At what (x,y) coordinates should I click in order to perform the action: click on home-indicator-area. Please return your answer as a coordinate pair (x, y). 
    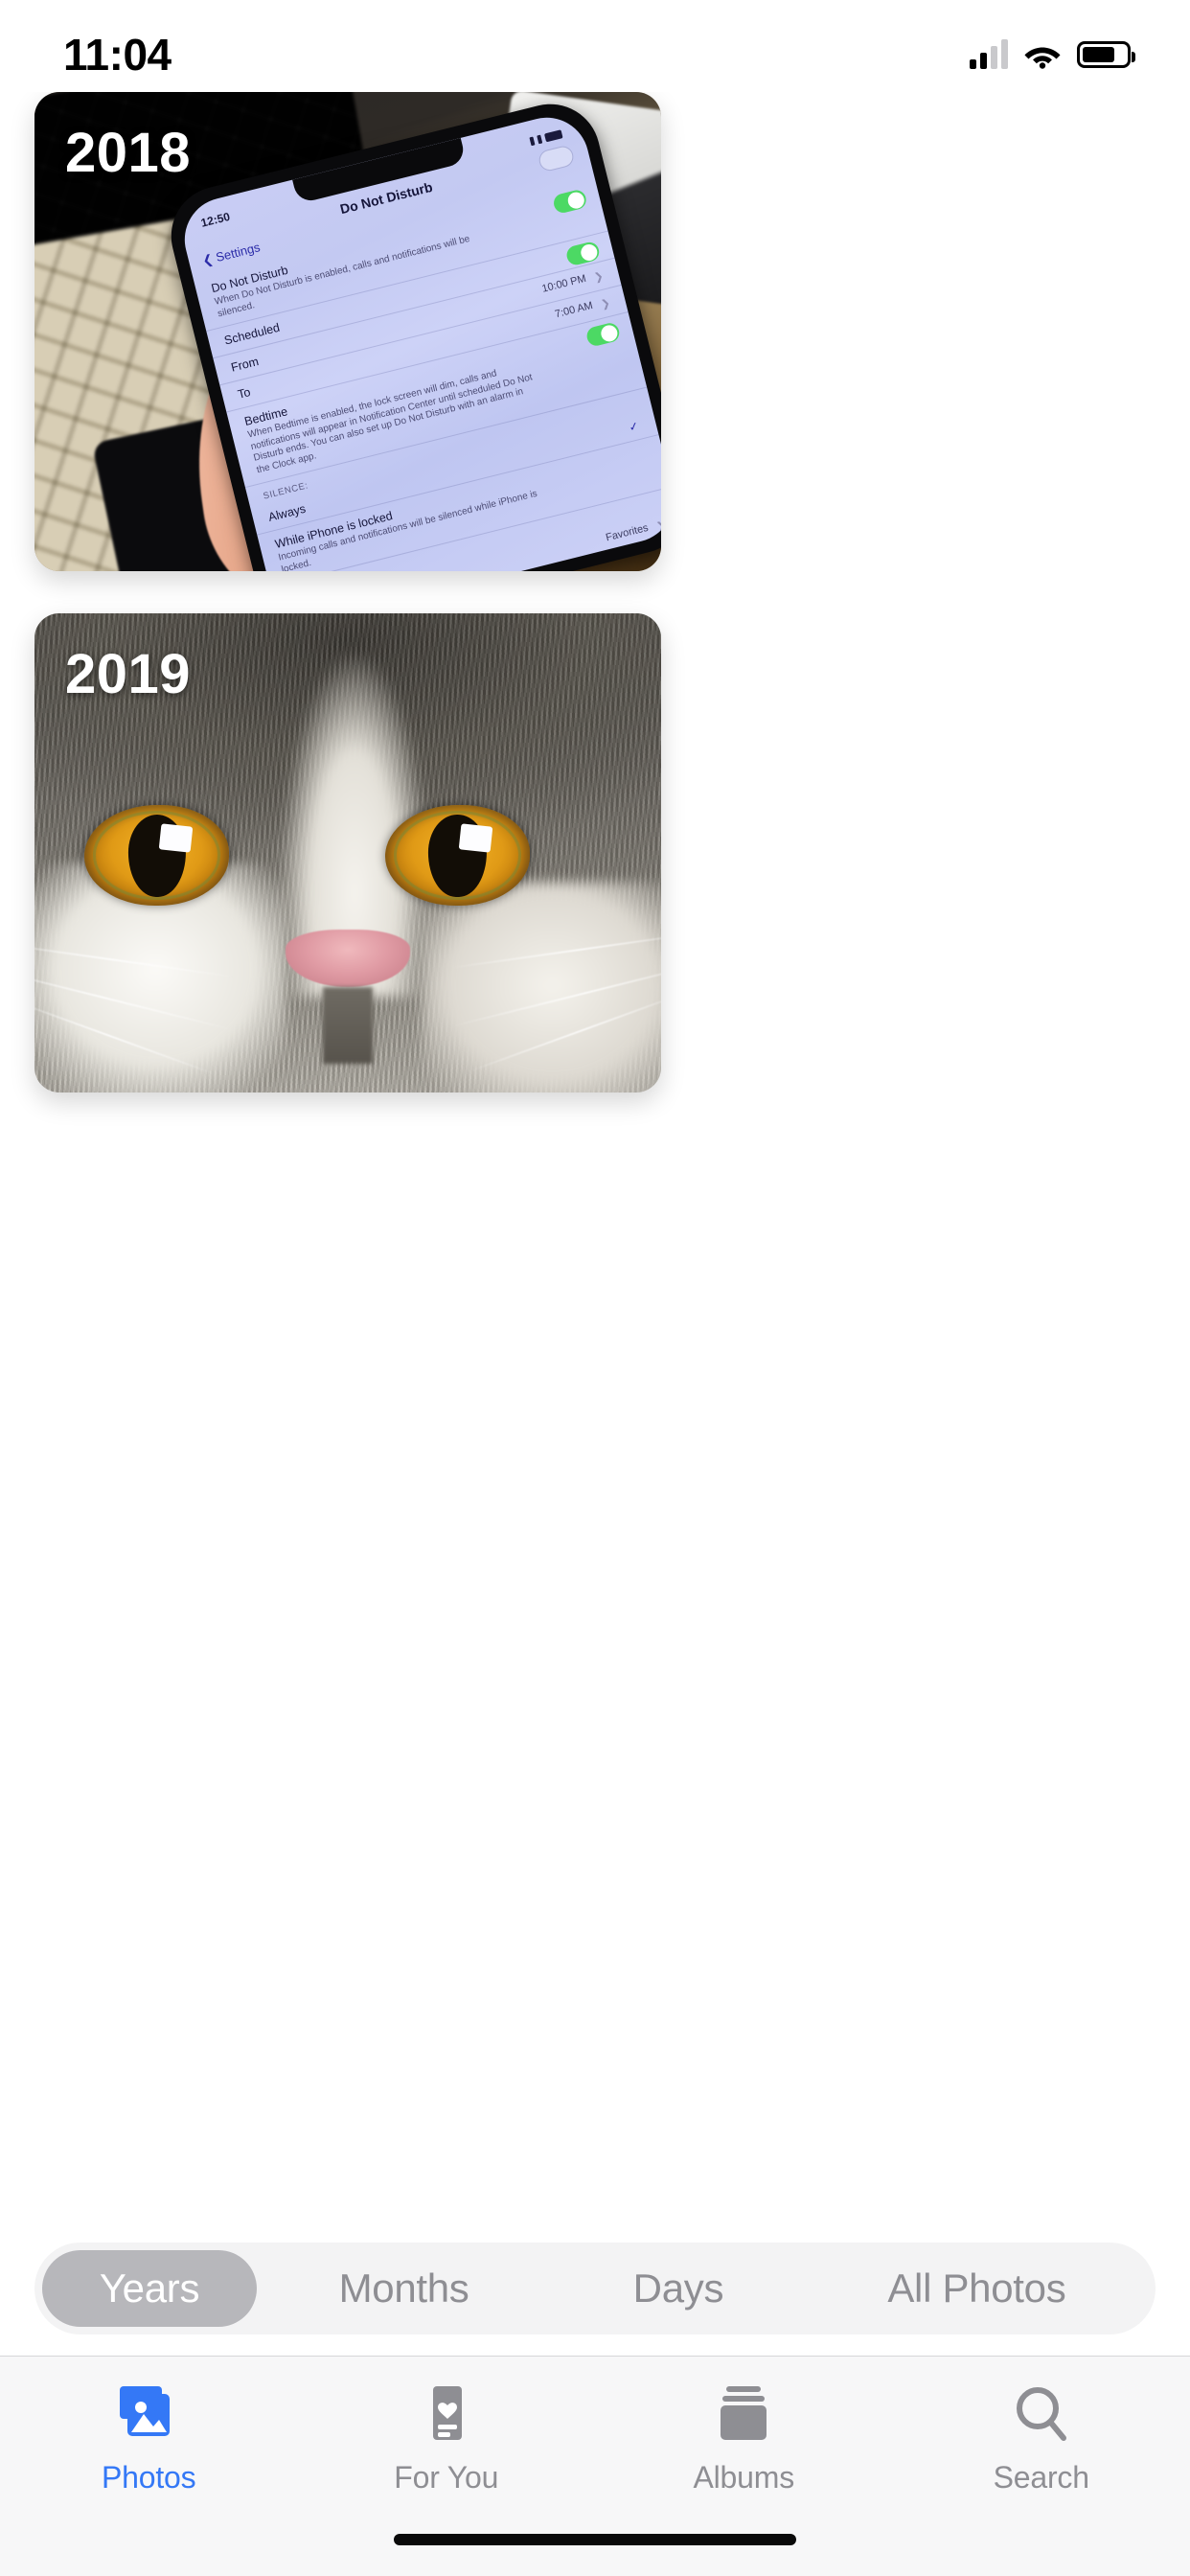
    Looking at the image, I should click on (595, 2555).